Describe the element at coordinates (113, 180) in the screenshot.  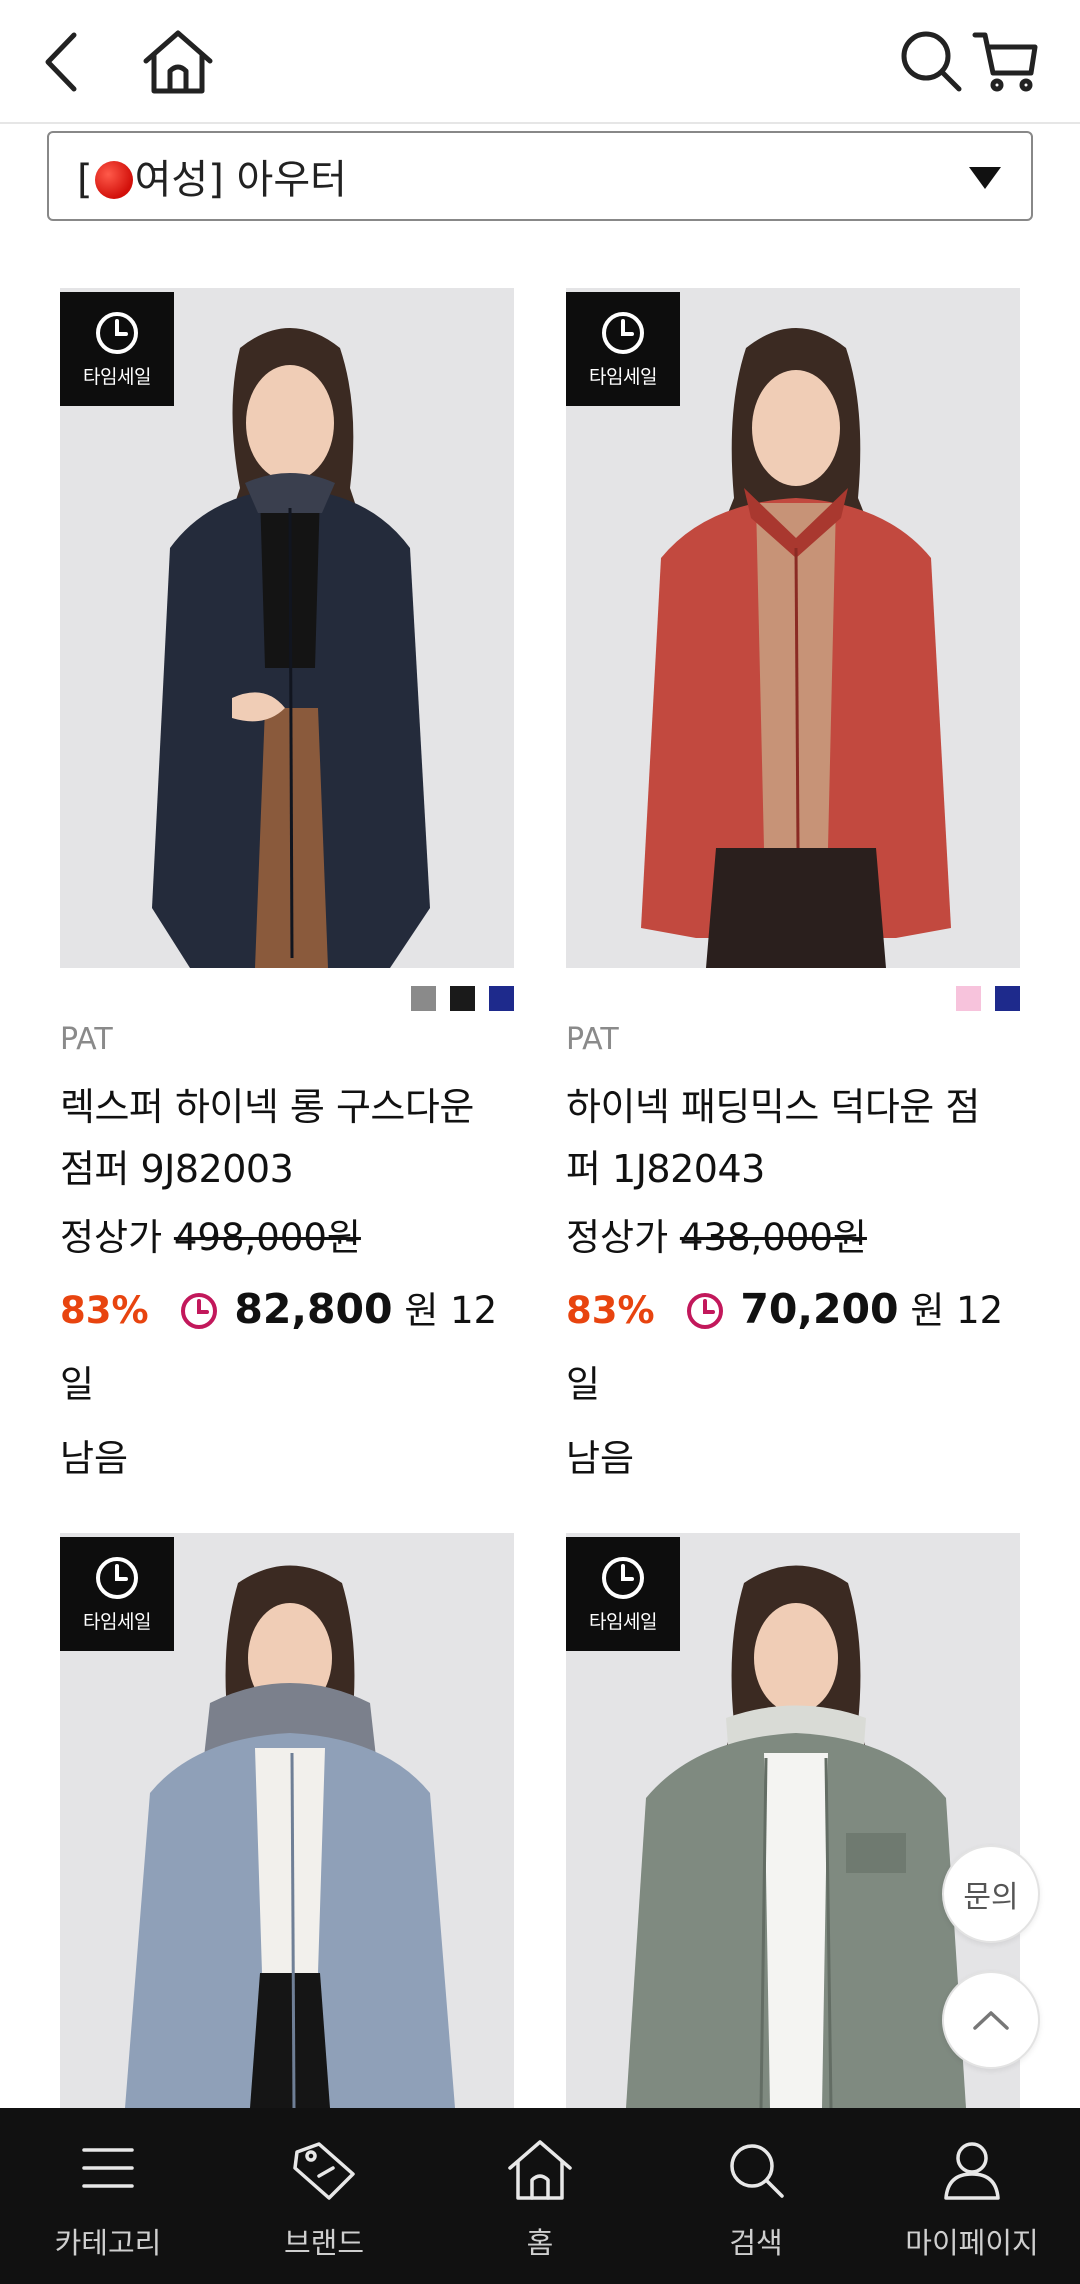
I see `red-circle-icon` at that location.